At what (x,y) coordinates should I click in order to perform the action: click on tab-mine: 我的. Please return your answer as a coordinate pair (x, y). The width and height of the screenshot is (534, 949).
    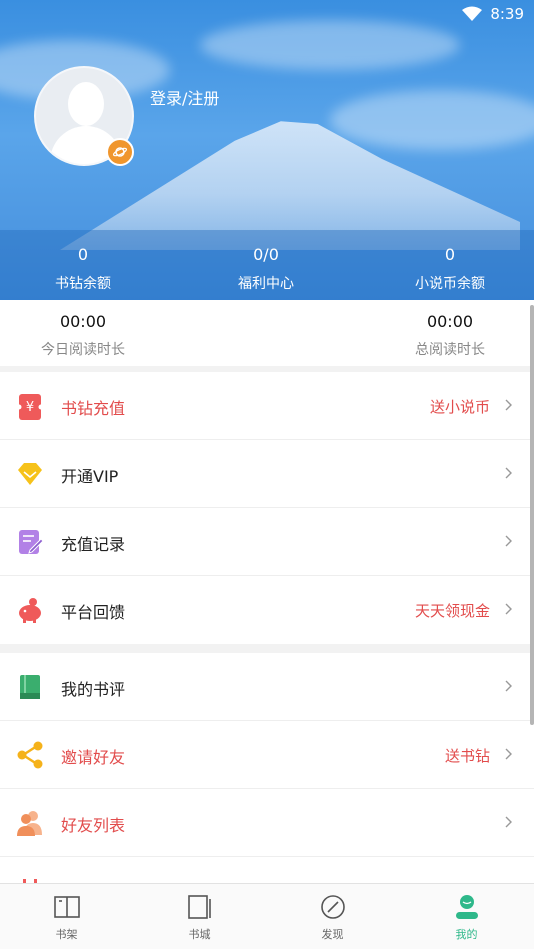
    Looking at the image, I should click on (466, 916).